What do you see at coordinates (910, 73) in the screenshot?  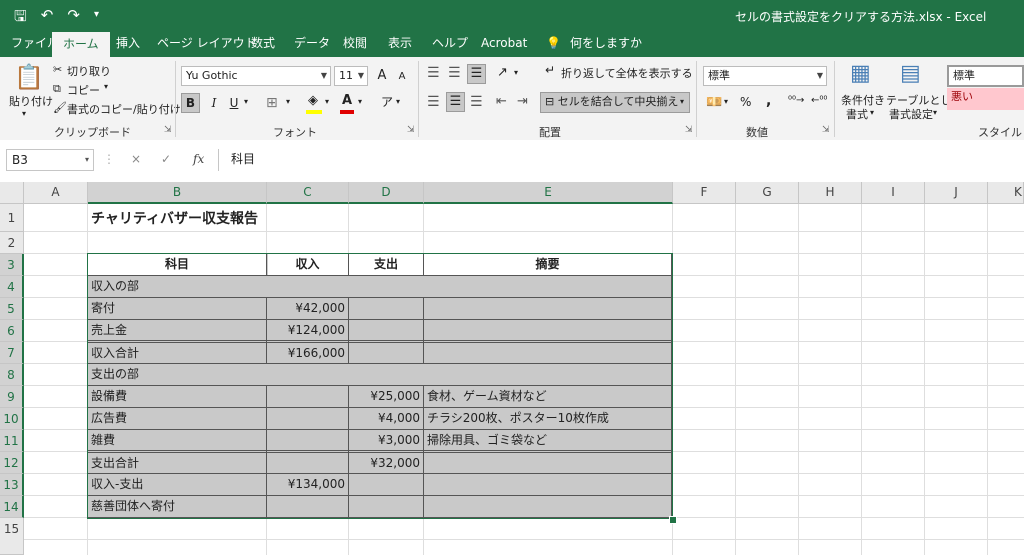 I see `format-as-table-icon: ▤` at bounding box center [910, 73].